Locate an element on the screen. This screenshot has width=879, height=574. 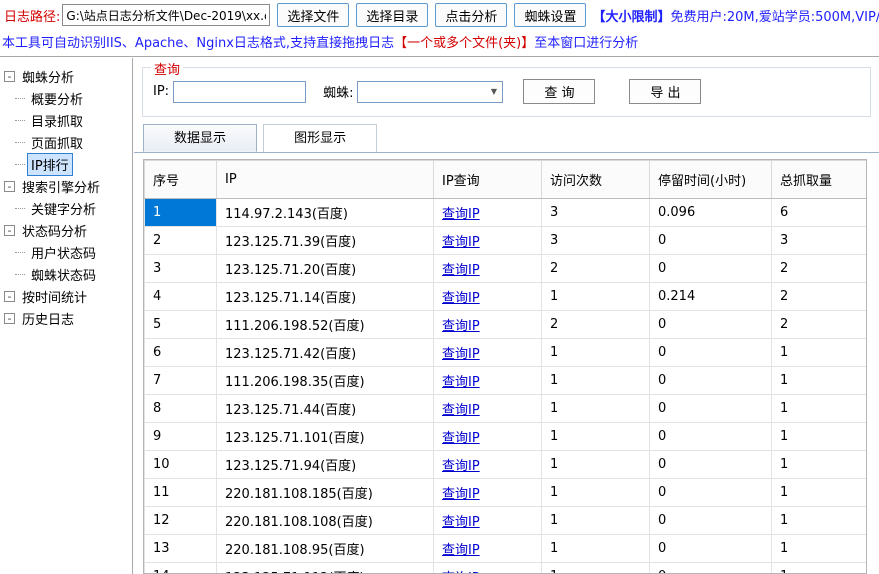
header-stay-time: 停留时间(小时) is located at coordinates (710, 179).